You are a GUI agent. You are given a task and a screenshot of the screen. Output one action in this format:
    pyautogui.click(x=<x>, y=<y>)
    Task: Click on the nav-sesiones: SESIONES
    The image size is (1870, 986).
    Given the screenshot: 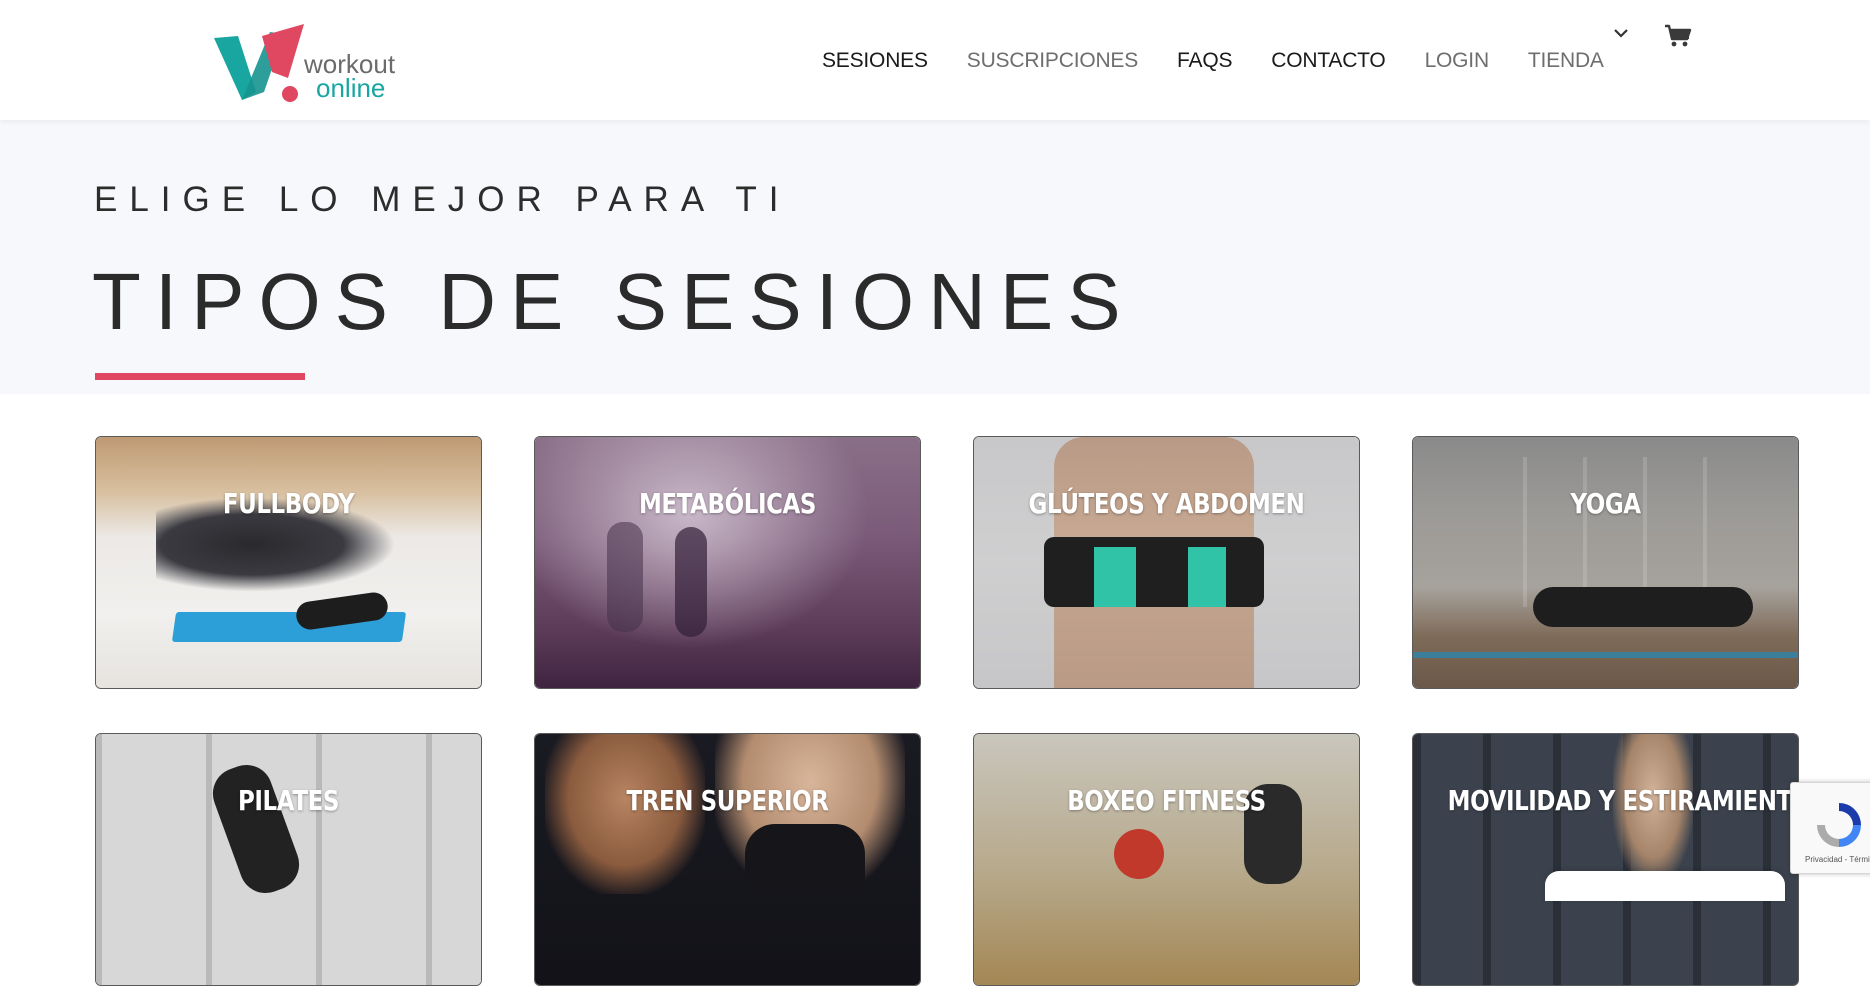 What is the action you would take?
    pyautogui.click(x=875, y=61)
    